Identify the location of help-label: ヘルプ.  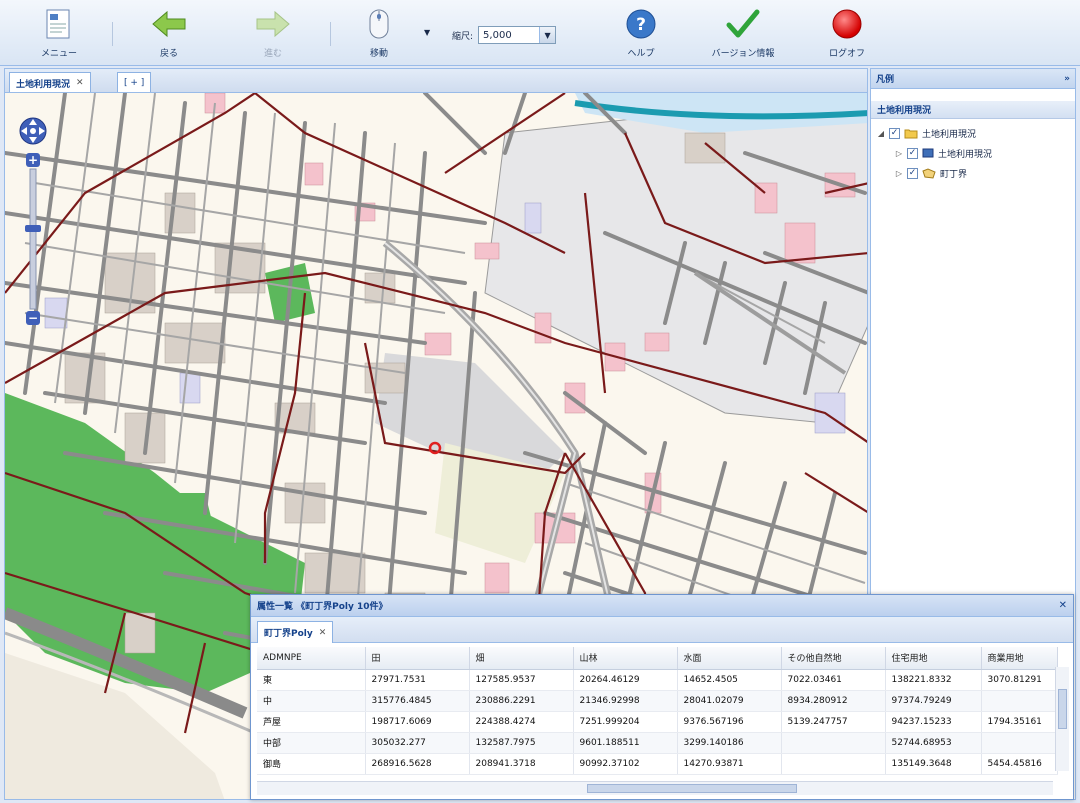
(641, 54).